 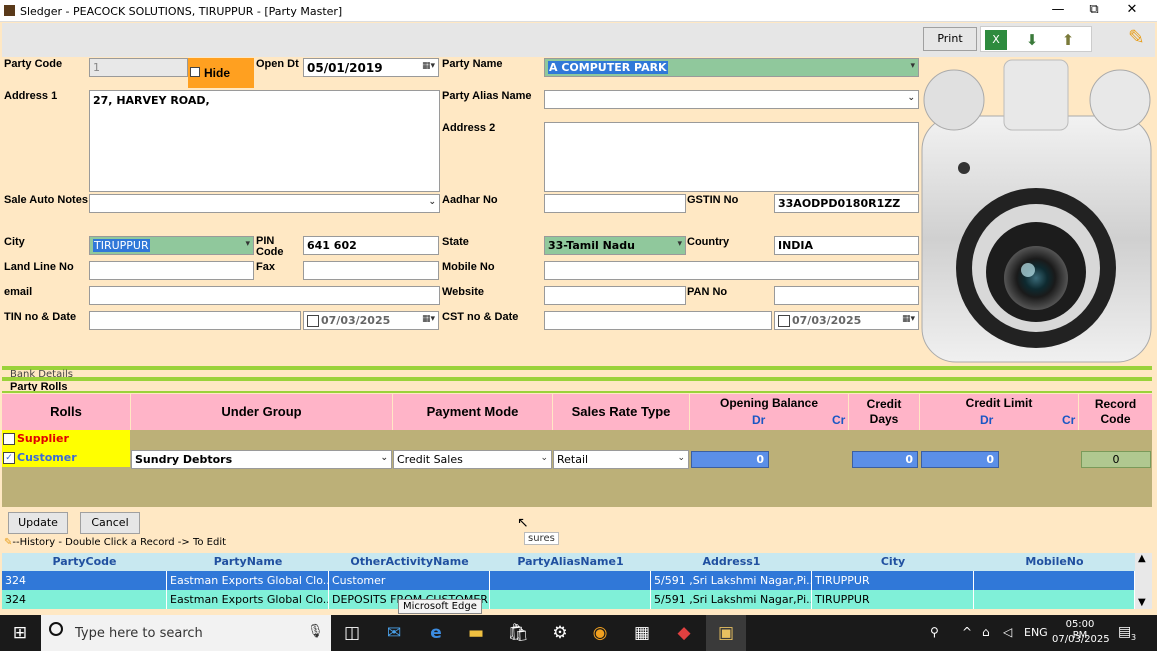 I want to click on app-icon, so click(x=9, y=10).